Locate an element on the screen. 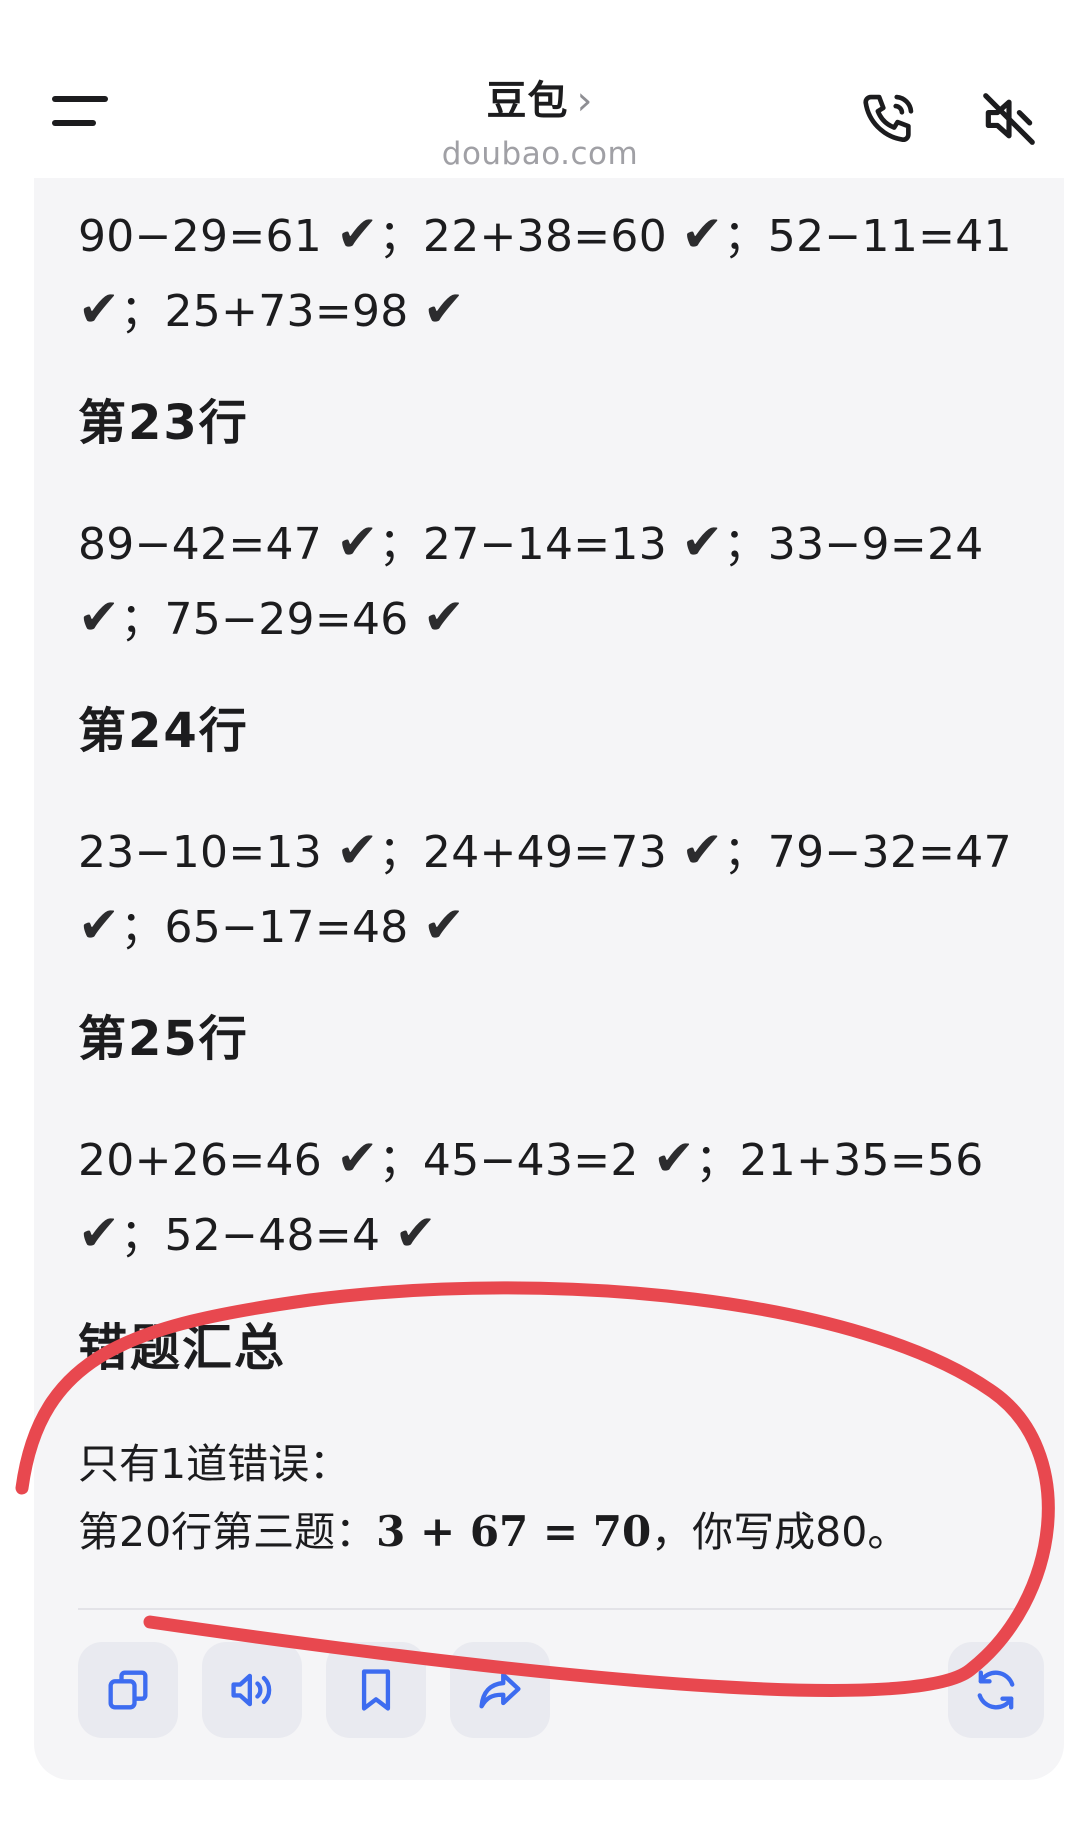 The width and height of the screenshot is (1080, 1838). app-header: 豆包 › doubao.com is located at coordinates (540, 90).